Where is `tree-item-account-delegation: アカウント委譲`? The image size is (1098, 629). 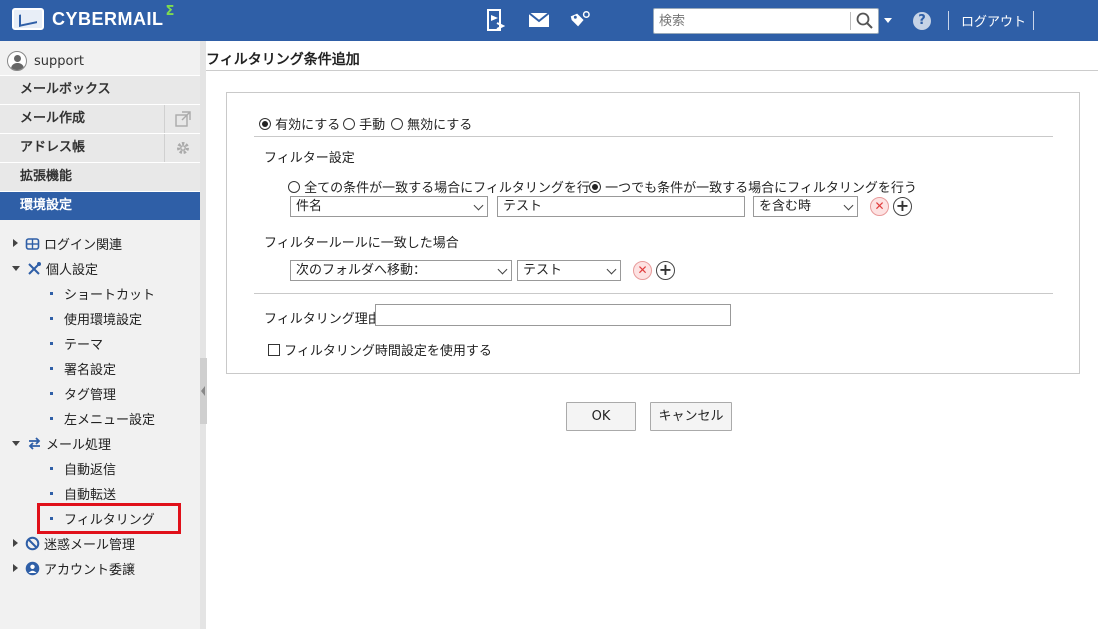 tree-item-account-delegation: アカウント委譲 is located at coordinates (100, 568).